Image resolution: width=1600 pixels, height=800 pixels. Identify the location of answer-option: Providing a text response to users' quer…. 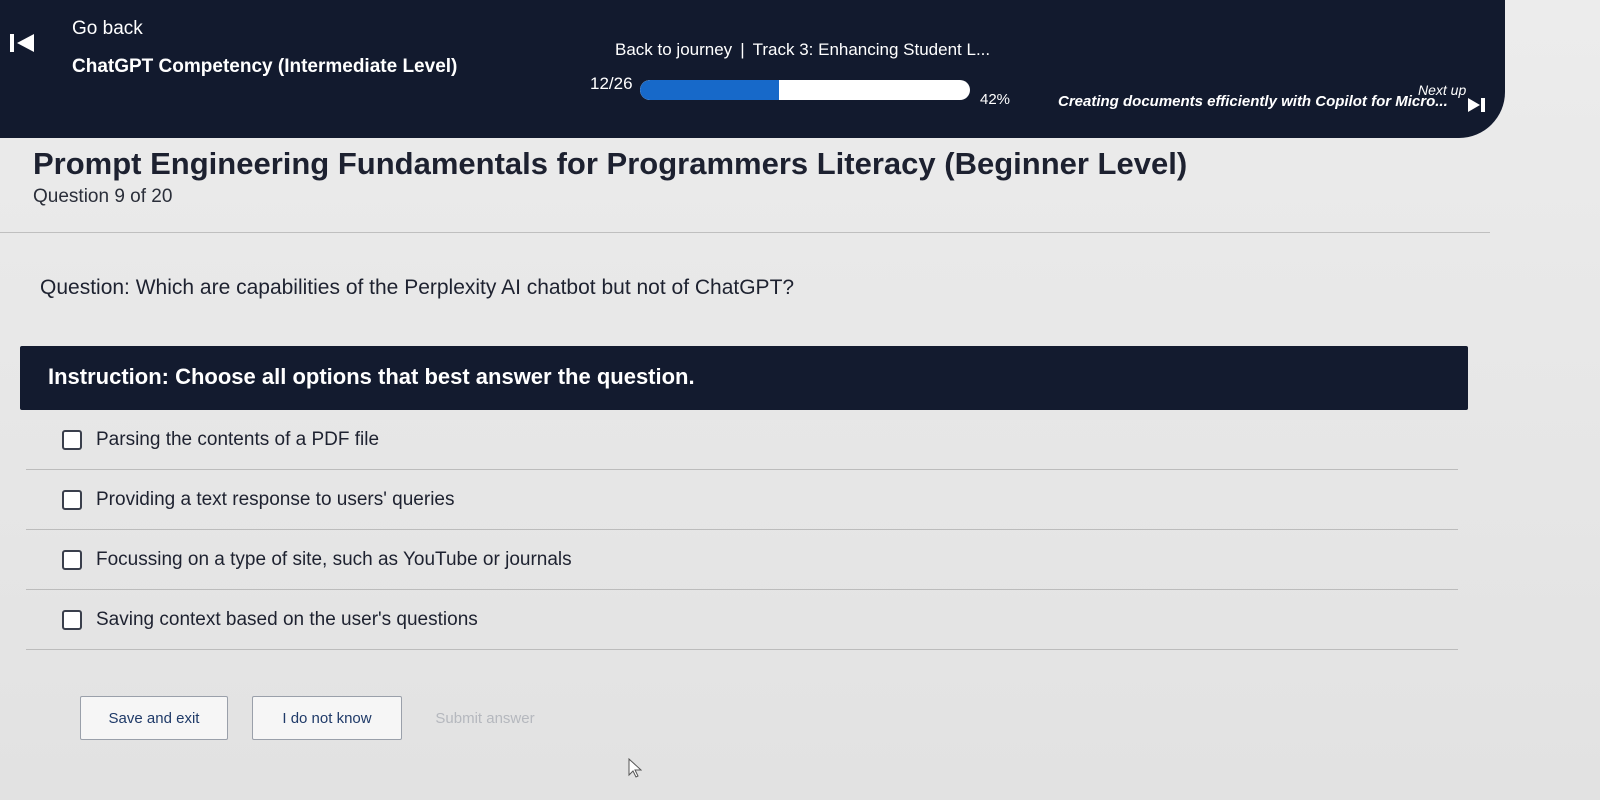
(742, 500).